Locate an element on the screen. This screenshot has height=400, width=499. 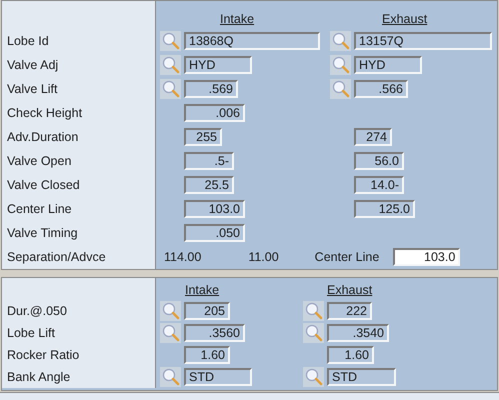
field-label: Dur.@.050 is located at coordinates (37, 311).